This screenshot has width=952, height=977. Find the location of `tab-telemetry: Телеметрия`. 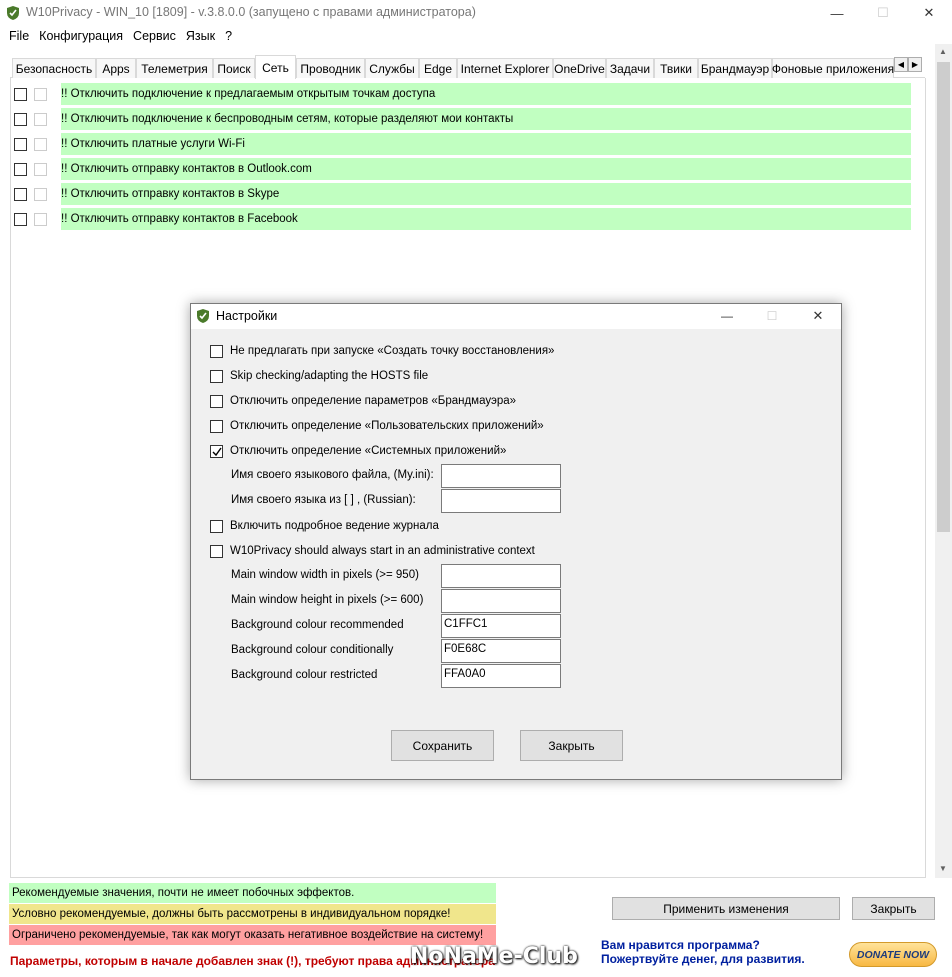

tab-telemetry: Телеметрия is located at coordinates (174, 68).